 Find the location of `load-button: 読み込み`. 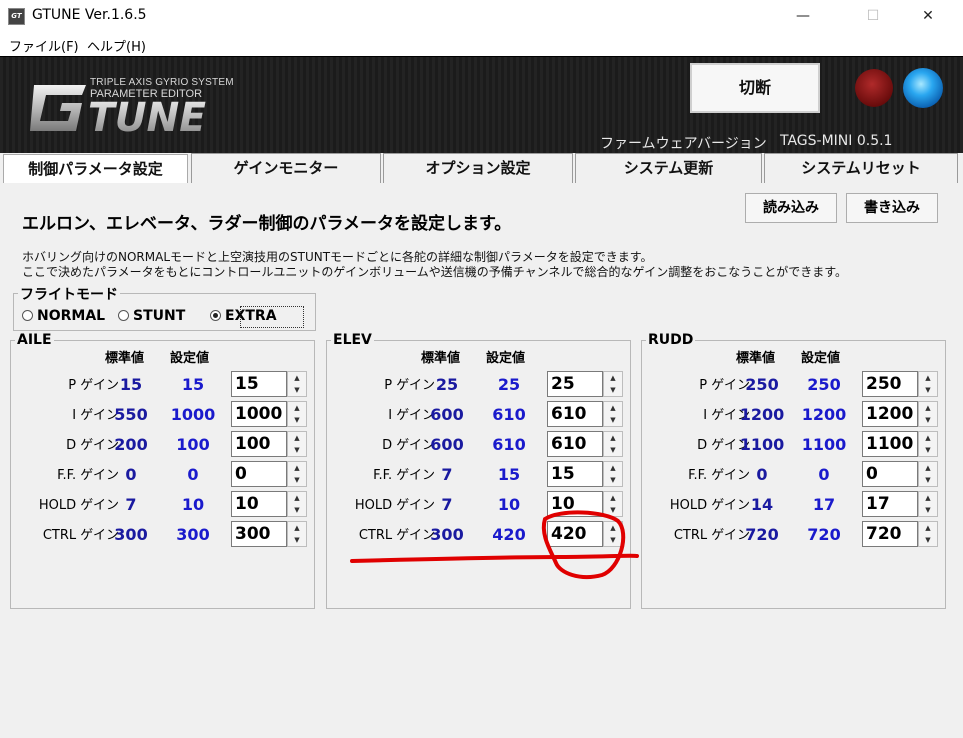

load-button: 読み込み is located at coordinates (791, 208).